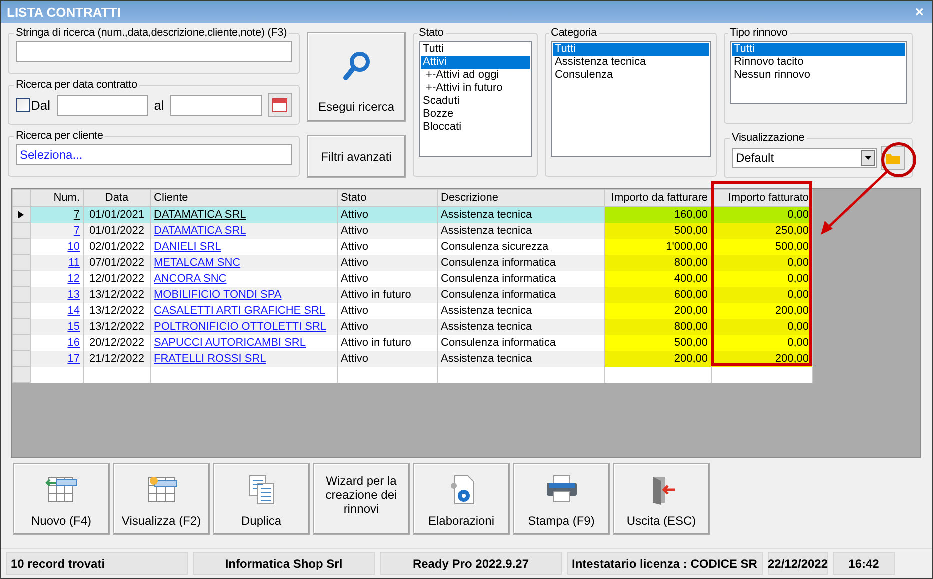 The width and height of the screenshot is (933, 579). Describe the element at coordinates (471, 563) in the screenshot. I see `status-panel: Ready Pro 2022.9.27` at that location.